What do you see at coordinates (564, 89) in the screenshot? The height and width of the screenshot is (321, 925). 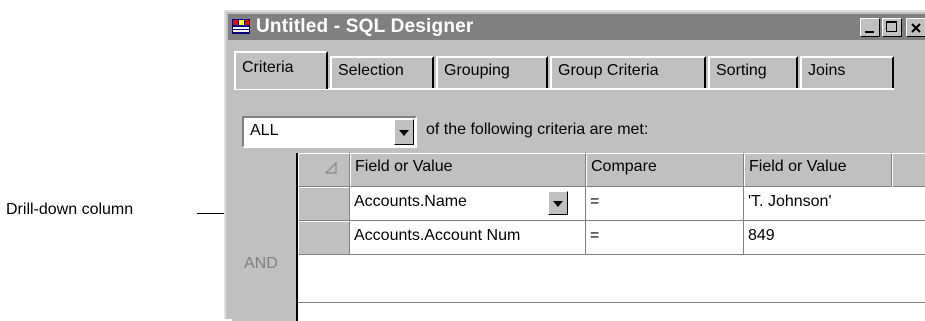 I see `tab-panel-edge` at bounding box center [564, 89].